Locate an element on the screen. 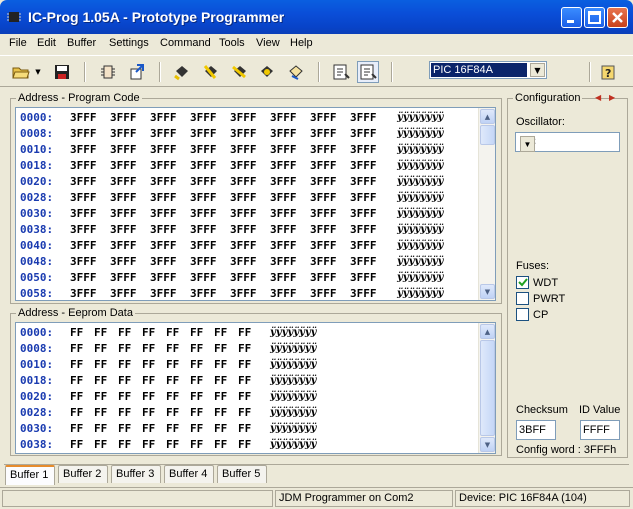 The width and height of the screenshot is (633, 509). id-value-field: FFFF is located at coordinates (600, 430).